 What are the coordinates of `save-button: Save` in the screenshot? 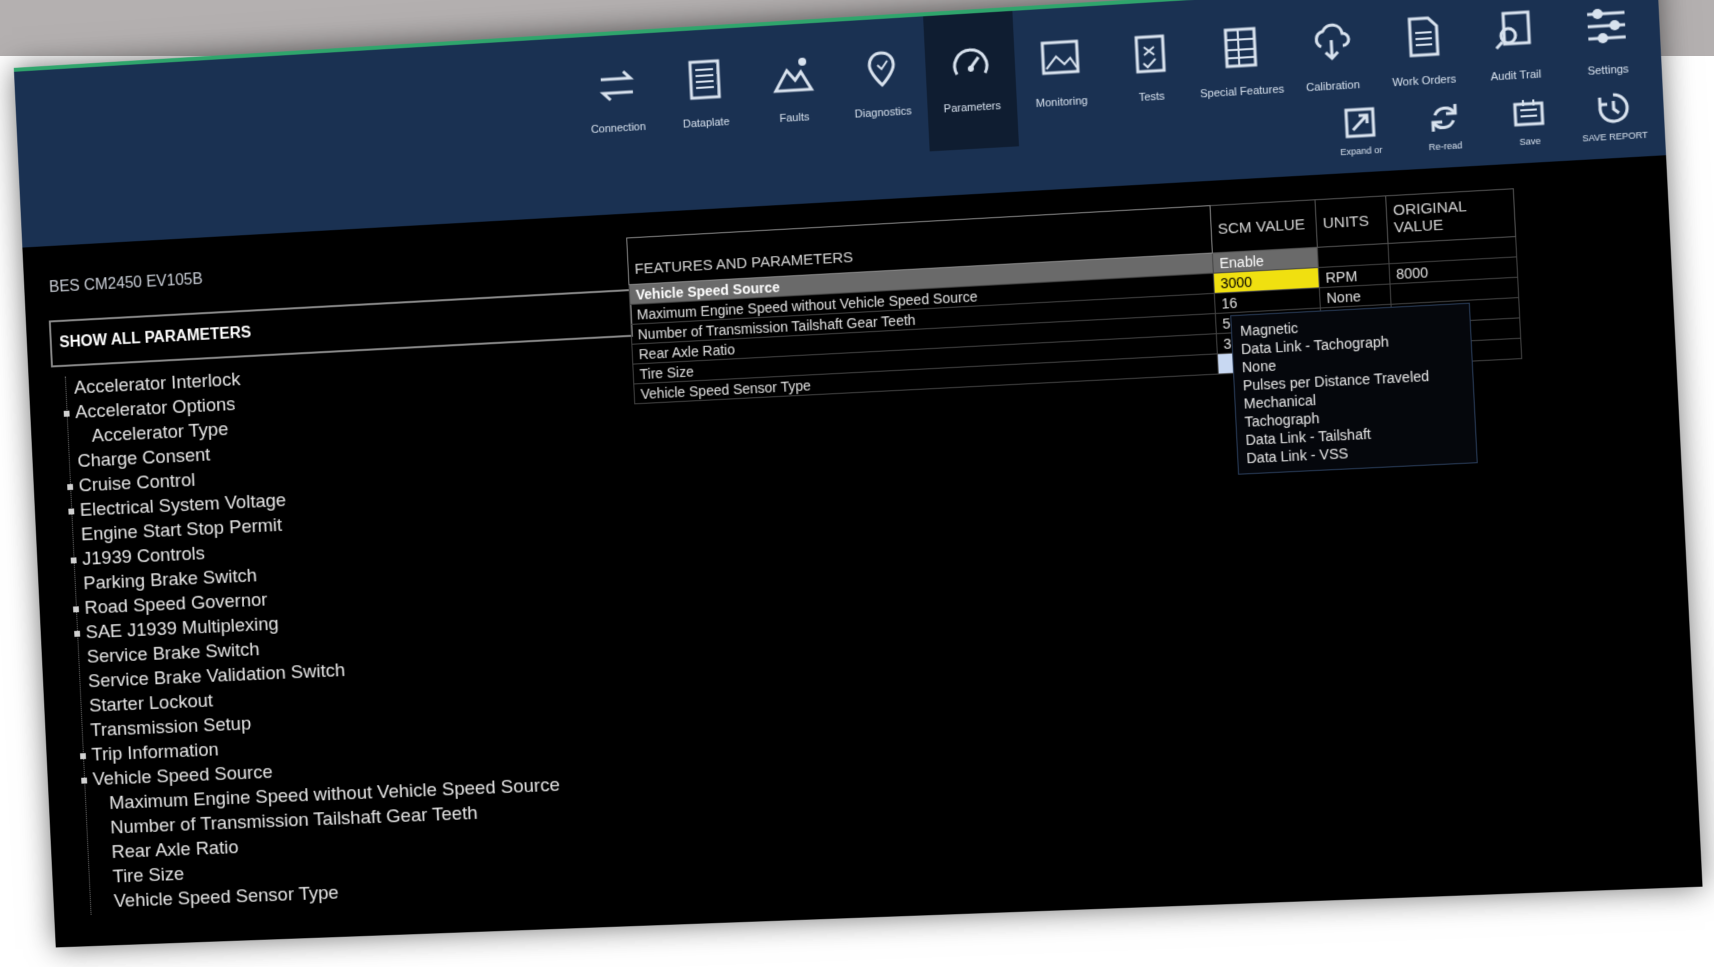 It's located at (1528, 121).